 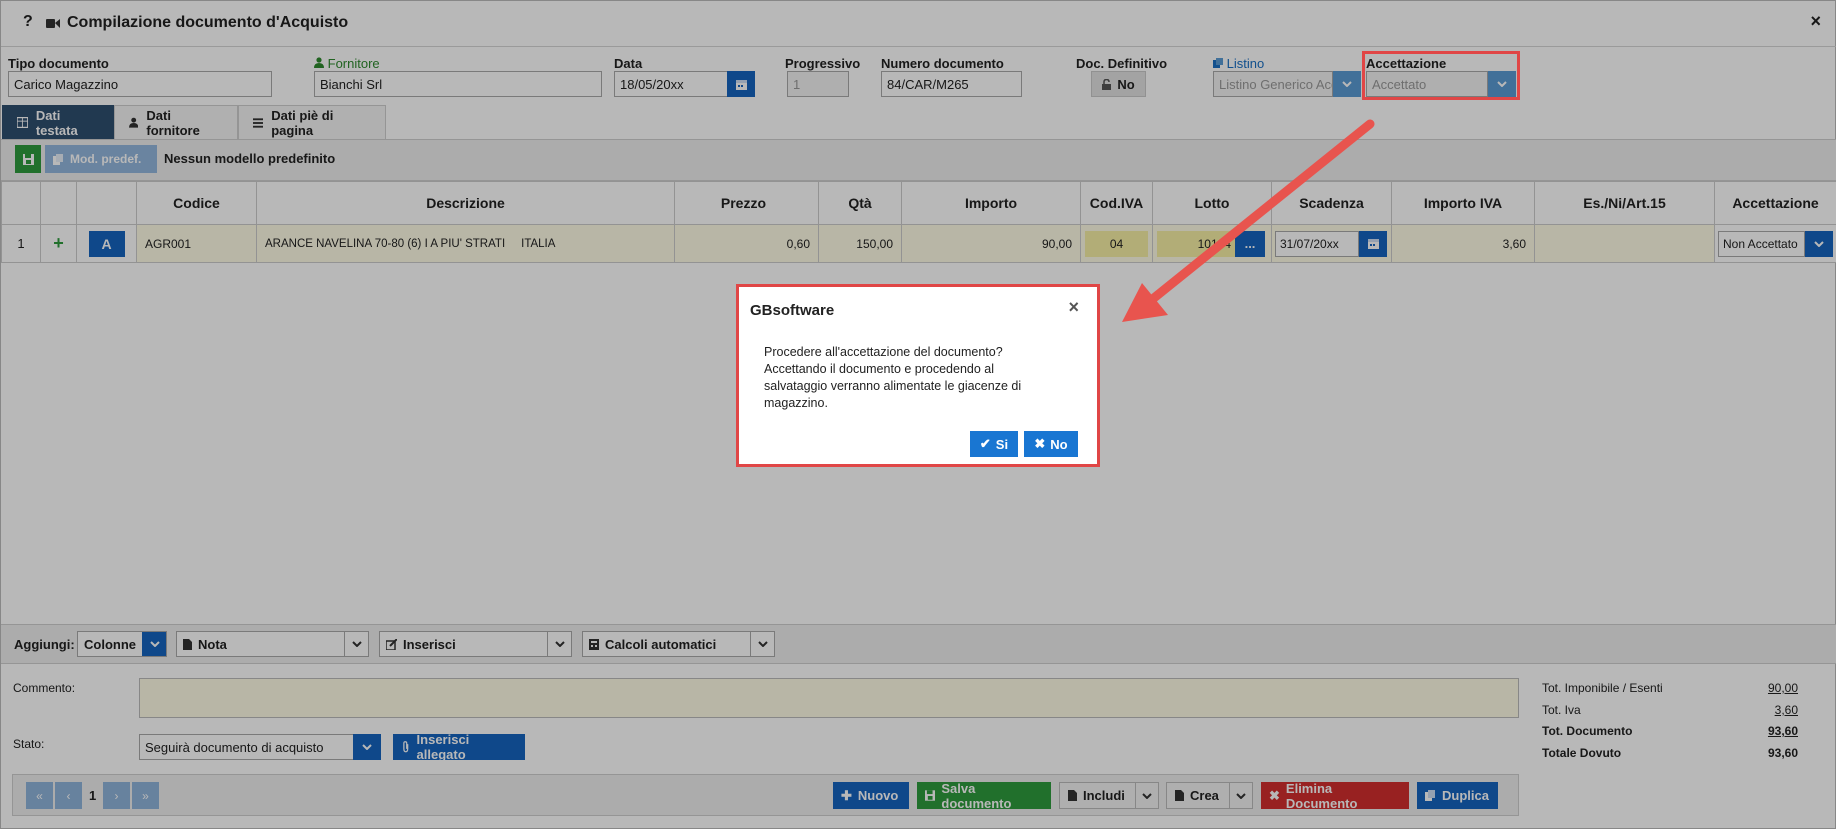 What do you see at coordinates (792, 310) in the screenshot?
I see `dialog-title: GBsoftware` at bounding box center [792, 310].